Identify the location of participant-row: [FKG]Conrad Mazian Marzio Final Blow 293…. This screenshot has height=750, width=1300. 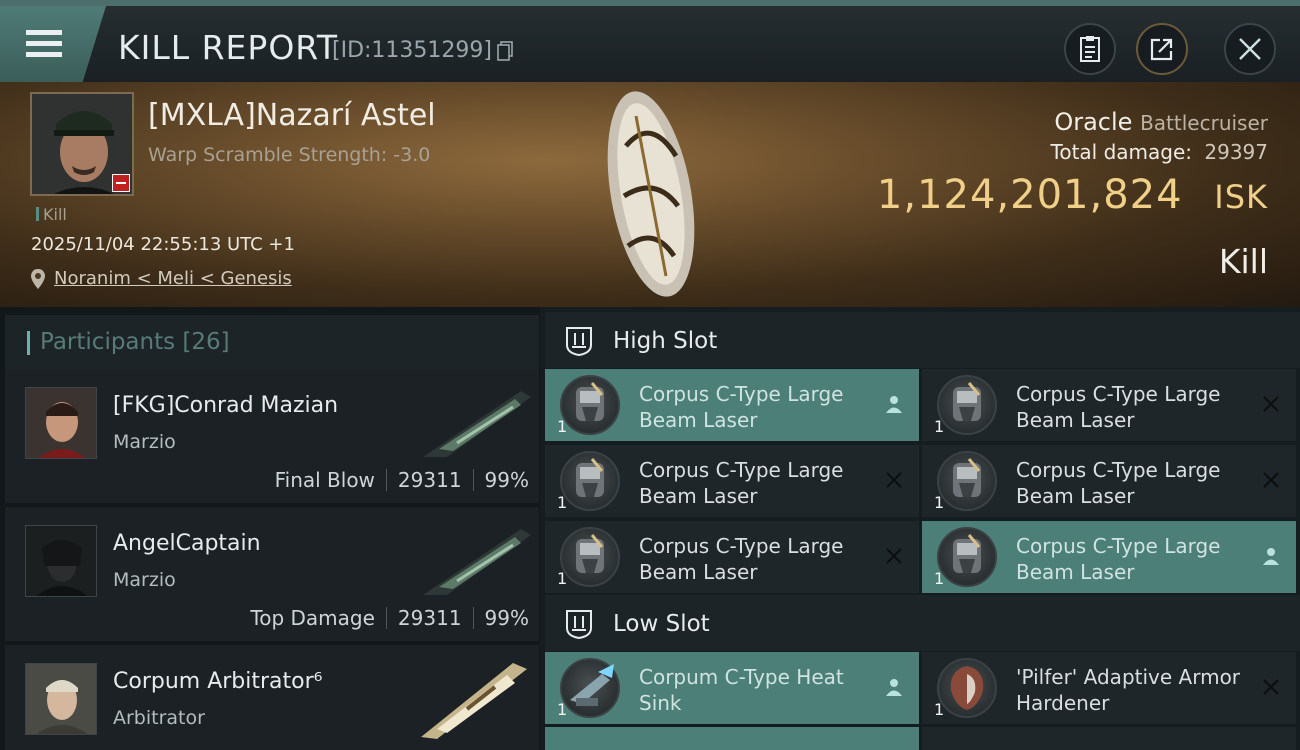
(272, 436).